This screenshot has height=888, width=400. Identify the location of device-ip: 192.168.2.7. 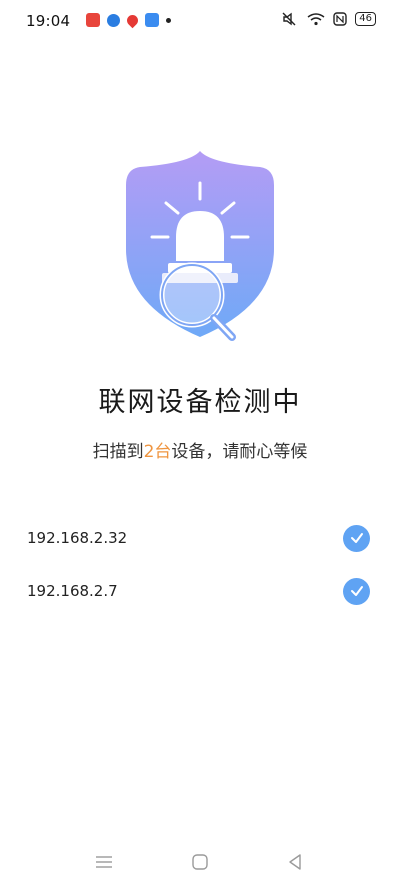
(72, 591).